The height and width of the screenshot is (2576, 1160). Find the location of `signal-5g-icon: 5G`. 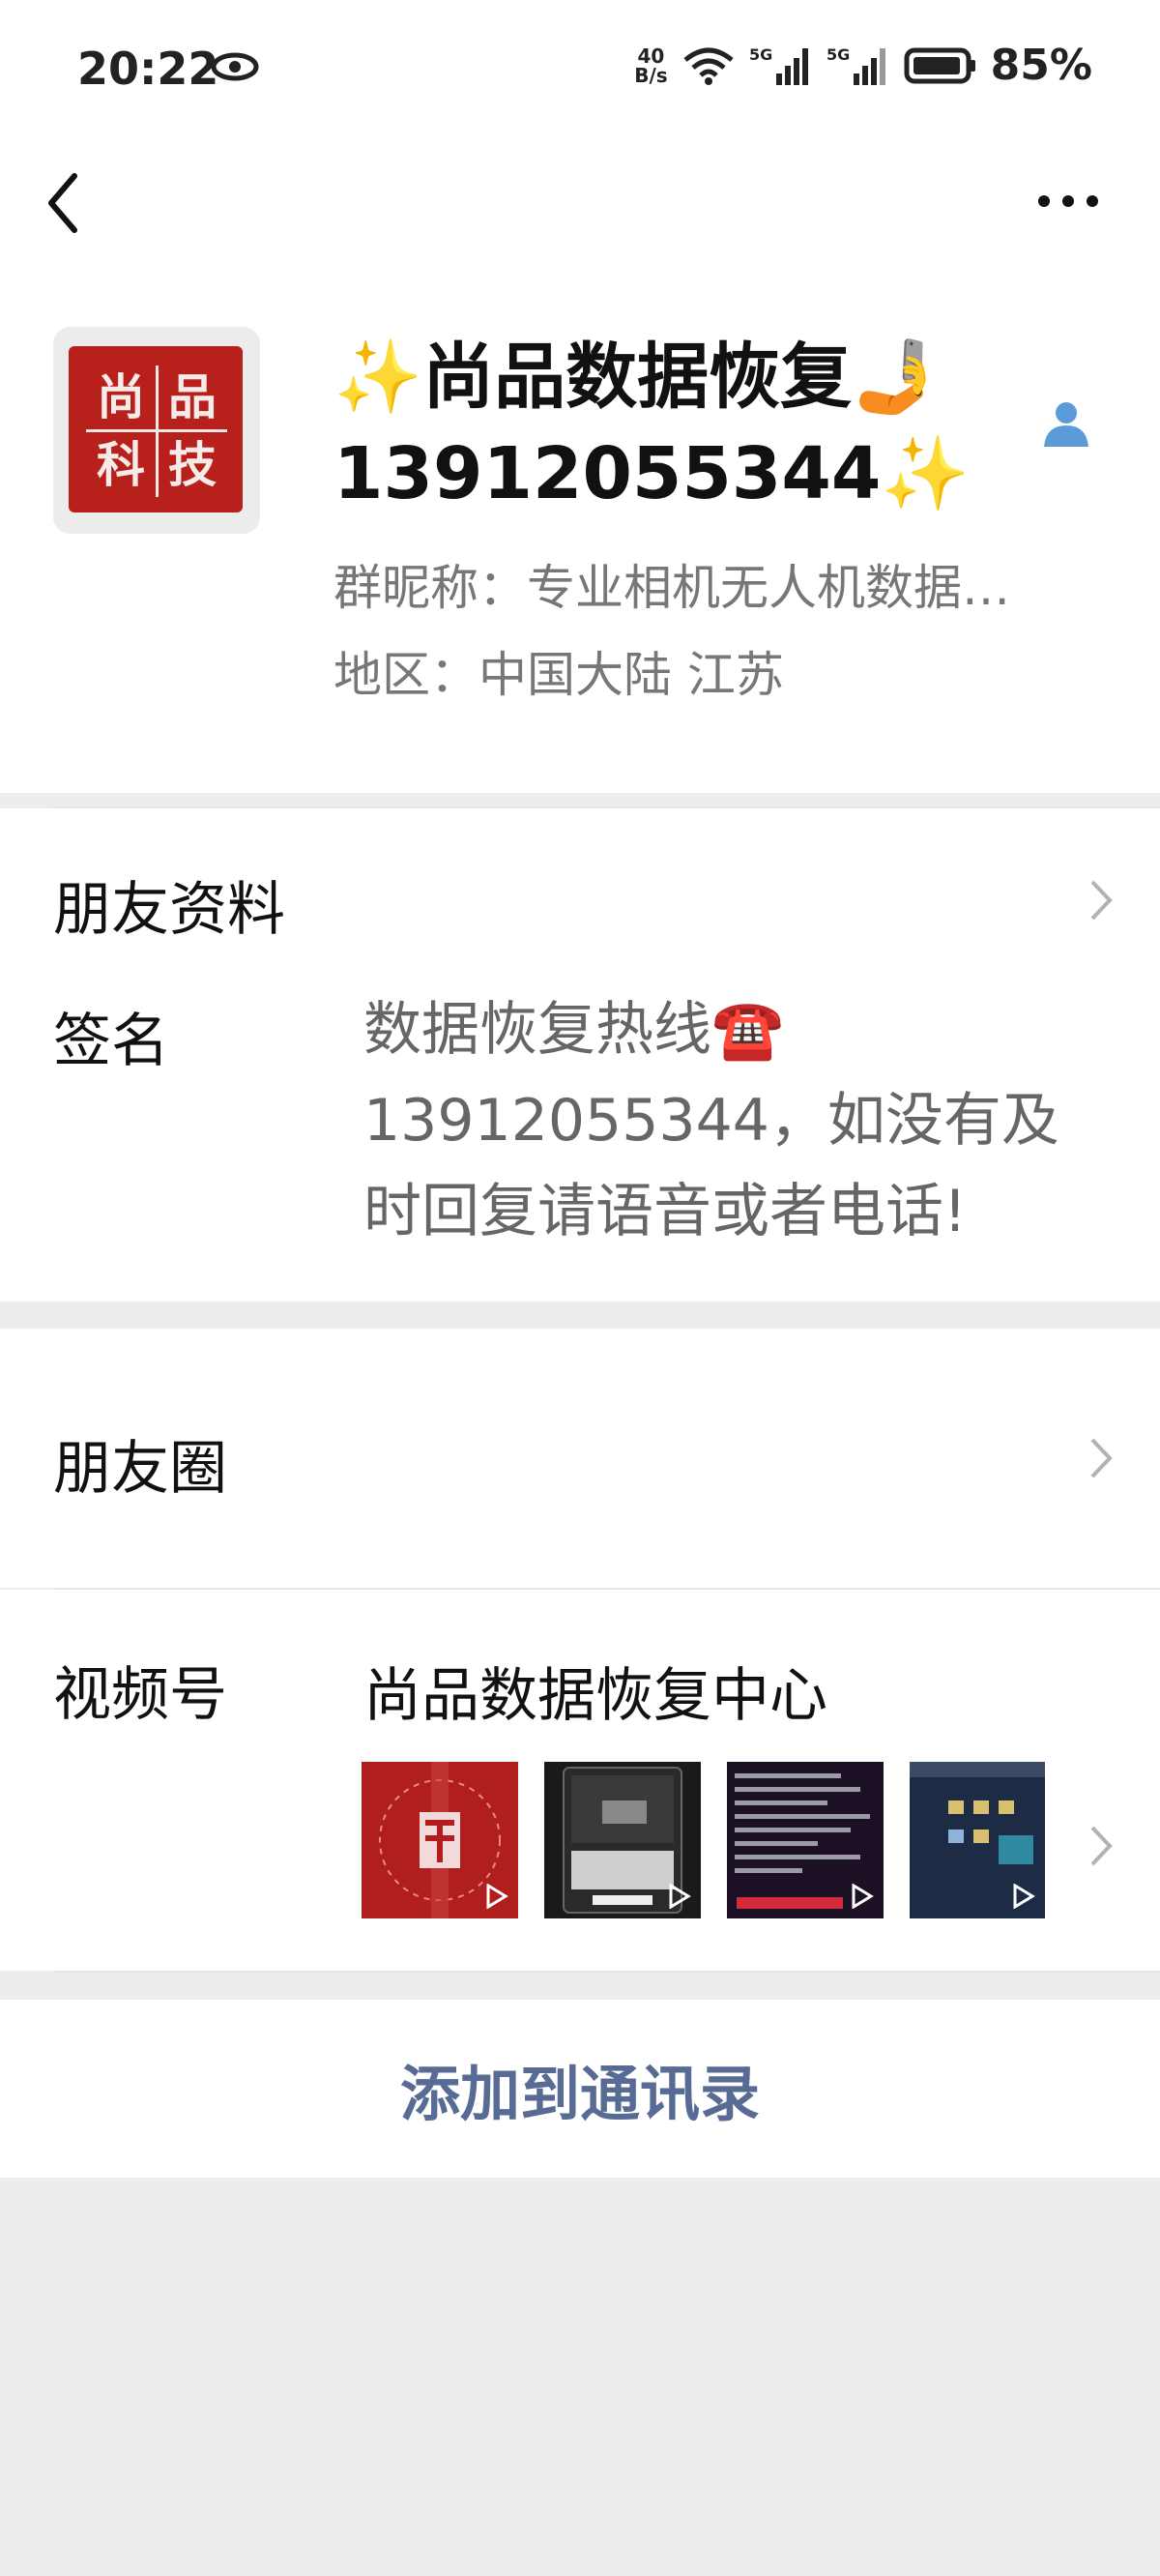

signal-5g-icon: 5G is located at coordinates (779, 65).